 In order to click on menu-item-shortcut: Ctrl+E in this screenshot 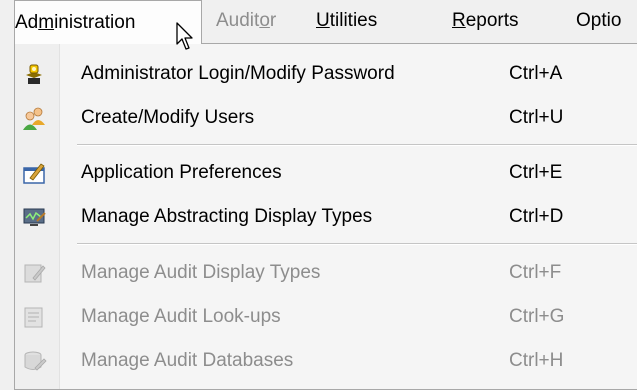, I will do `click(536, 172)`.